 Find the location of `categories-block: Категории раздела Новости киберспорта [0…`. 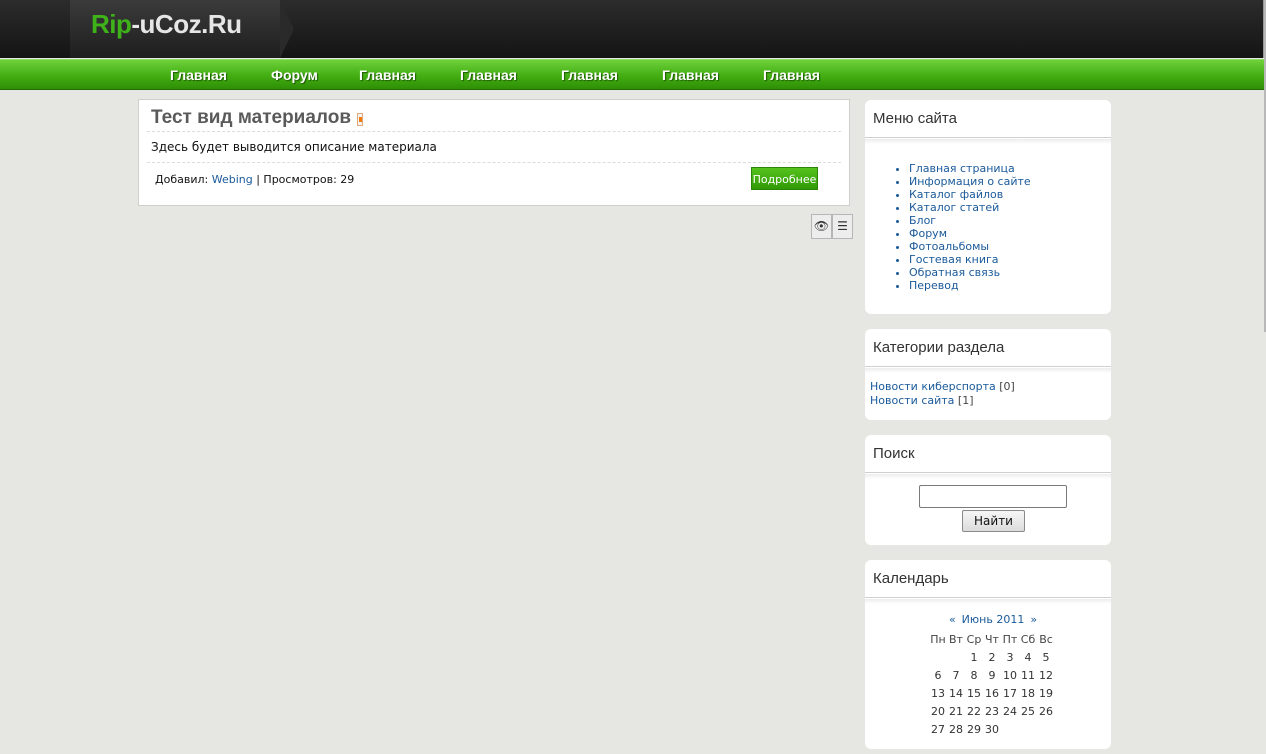

categories-block: Категории раздела Новости киберспорта [0… is located at coordinates (988, 374).